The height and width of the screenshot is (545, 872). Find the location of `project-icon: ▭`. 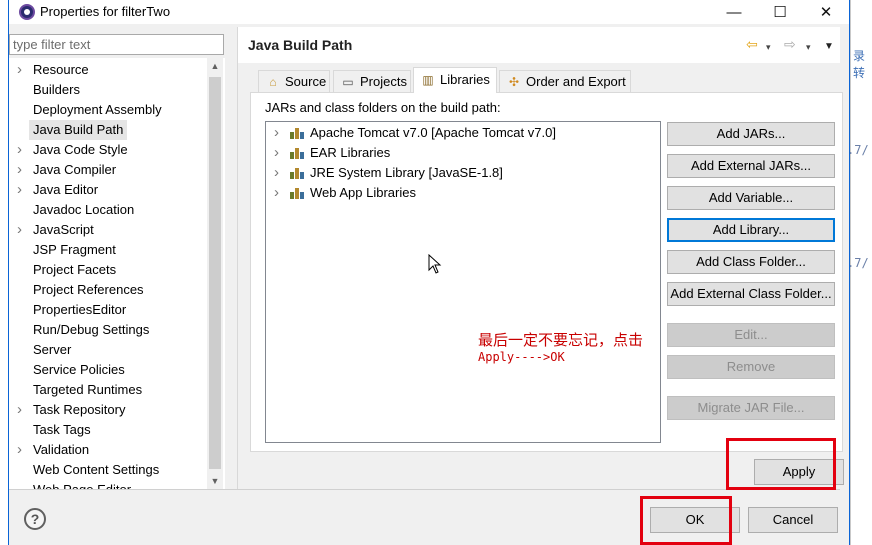

project-icon: ▭ is located at coordinates (348, 82).